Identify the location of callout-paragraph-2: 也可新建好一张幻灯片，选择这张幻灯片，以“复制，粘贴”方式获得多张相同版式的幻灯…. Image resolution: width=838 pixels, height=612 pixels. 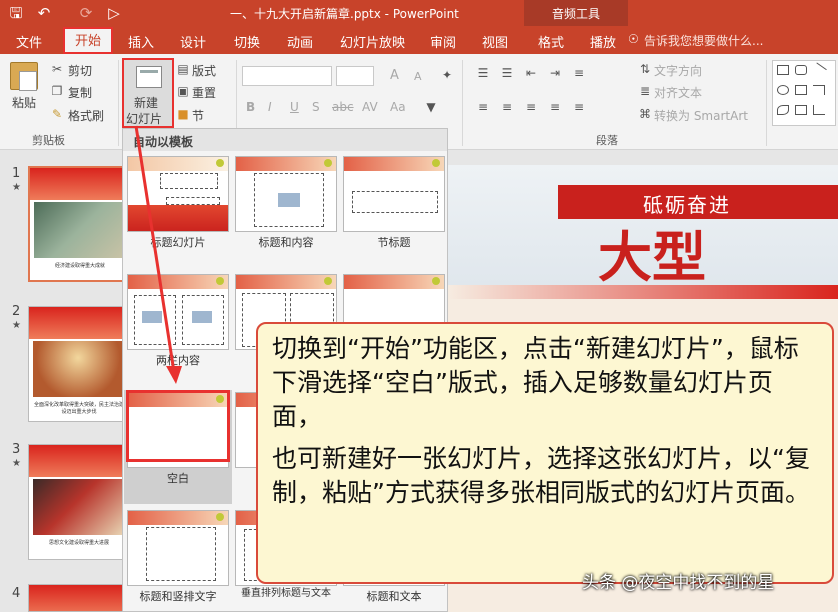
(541, 475).